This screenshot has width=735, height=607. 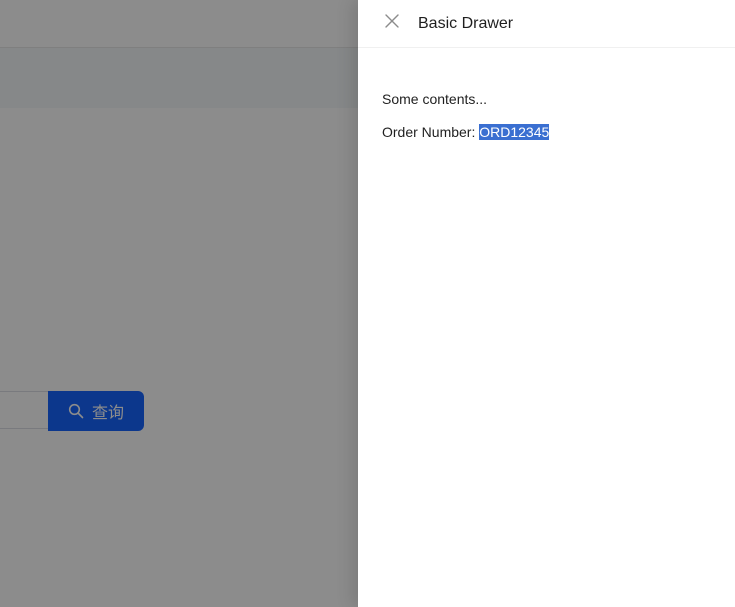 What do you see at coordinates (546, 113) in the screenshot?
I see `drawer-body: Some contents... Order Number: ORD12345` at bounding box center [546, 113].